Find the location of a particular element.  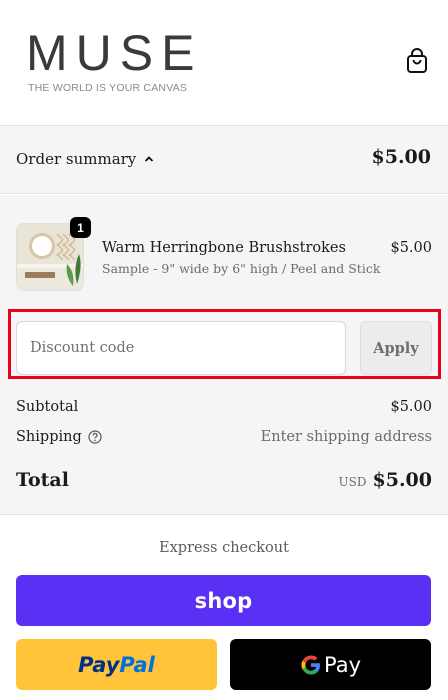

discount-code-input is located at coordinates (181, 348).